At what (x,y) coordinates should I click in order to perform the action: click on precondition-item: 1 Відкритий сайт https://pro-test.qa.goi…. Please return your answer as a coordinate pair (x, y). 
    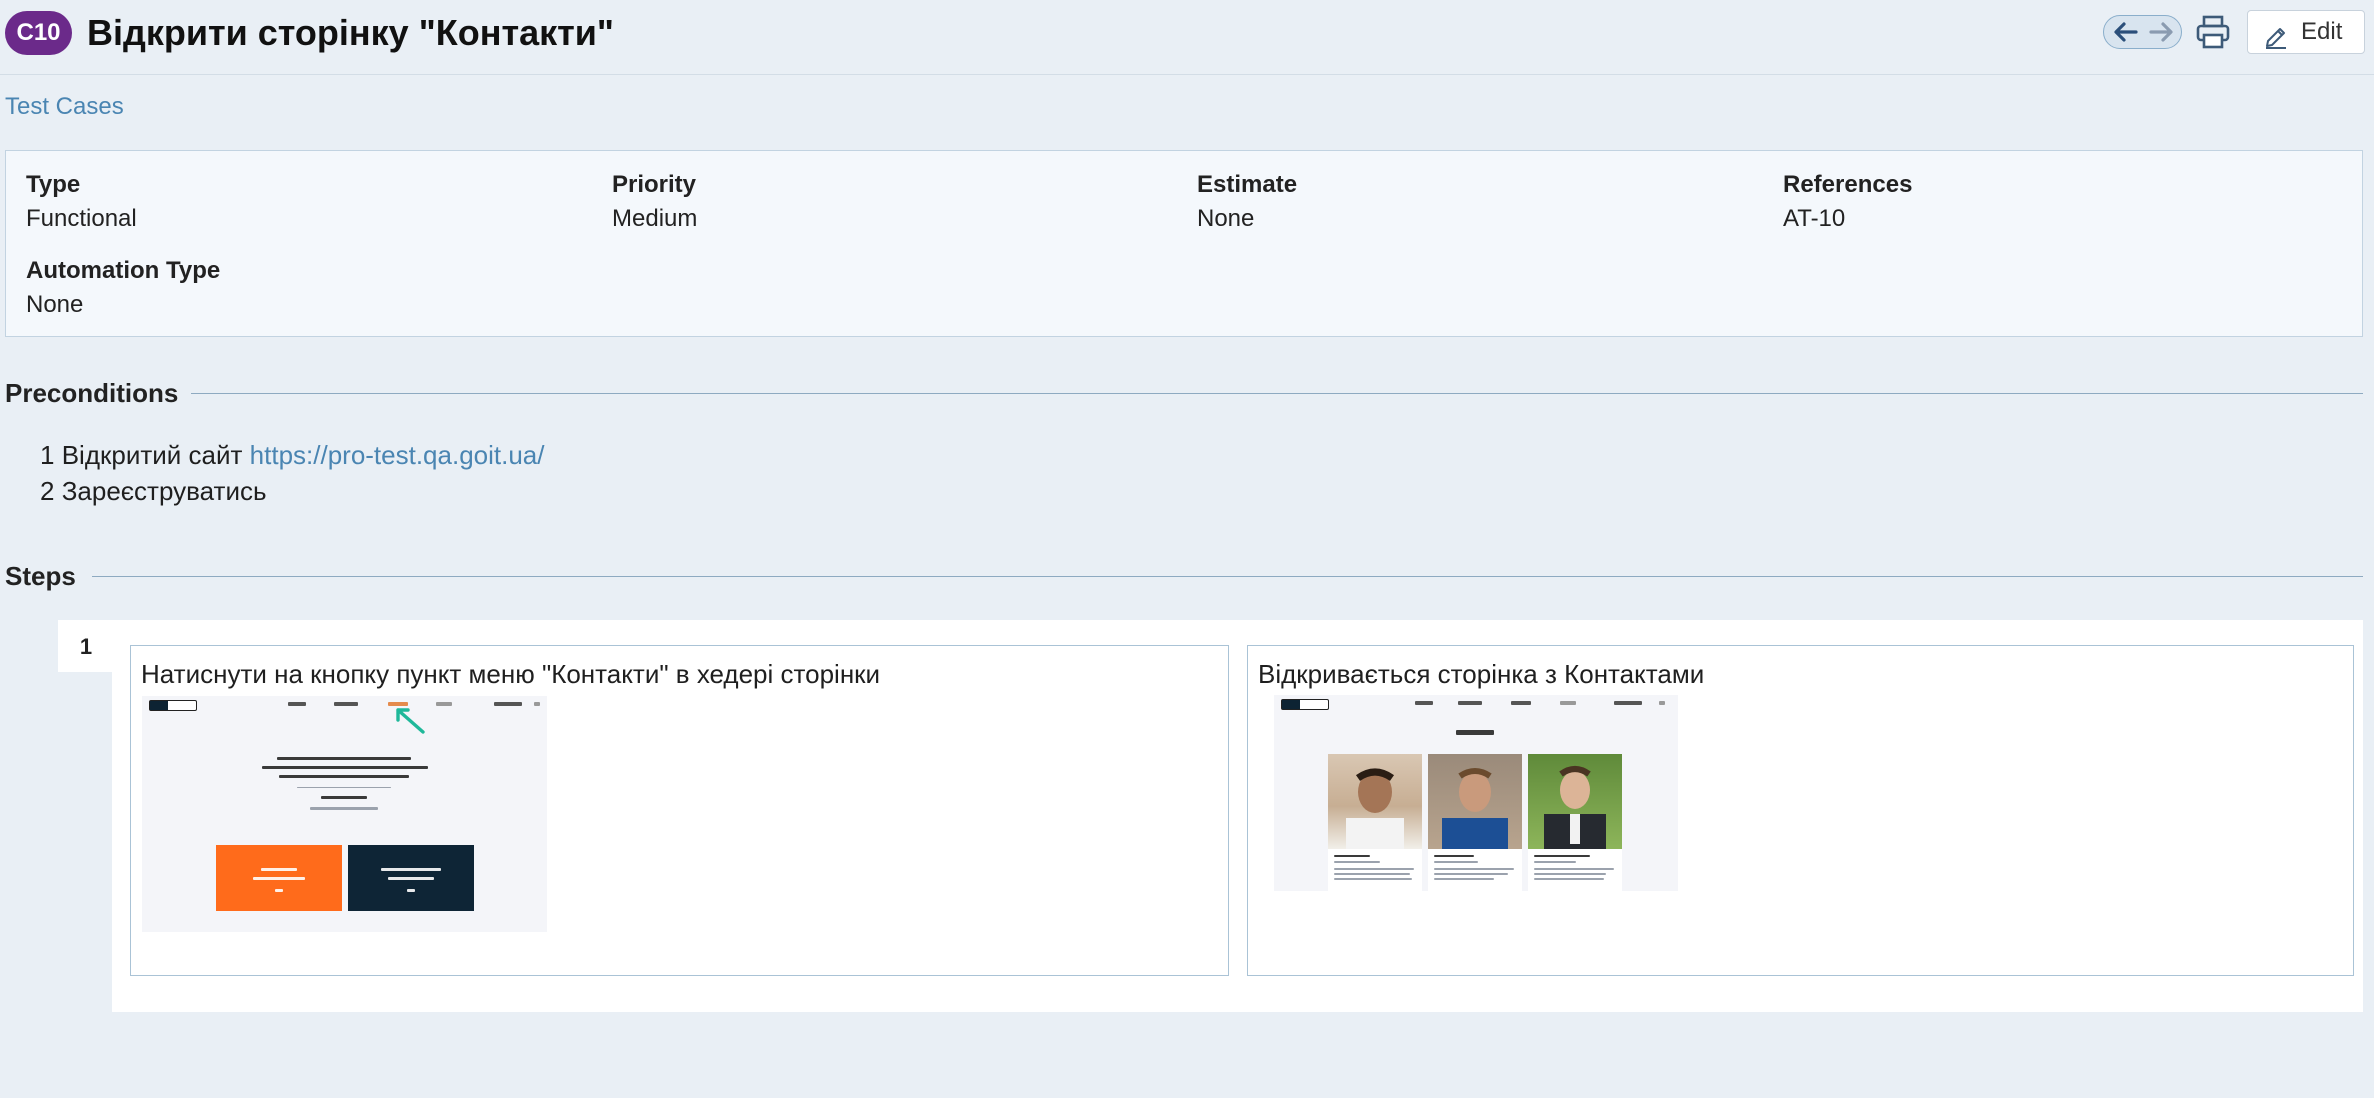
    Looking at the image, I should click on (292, 455).